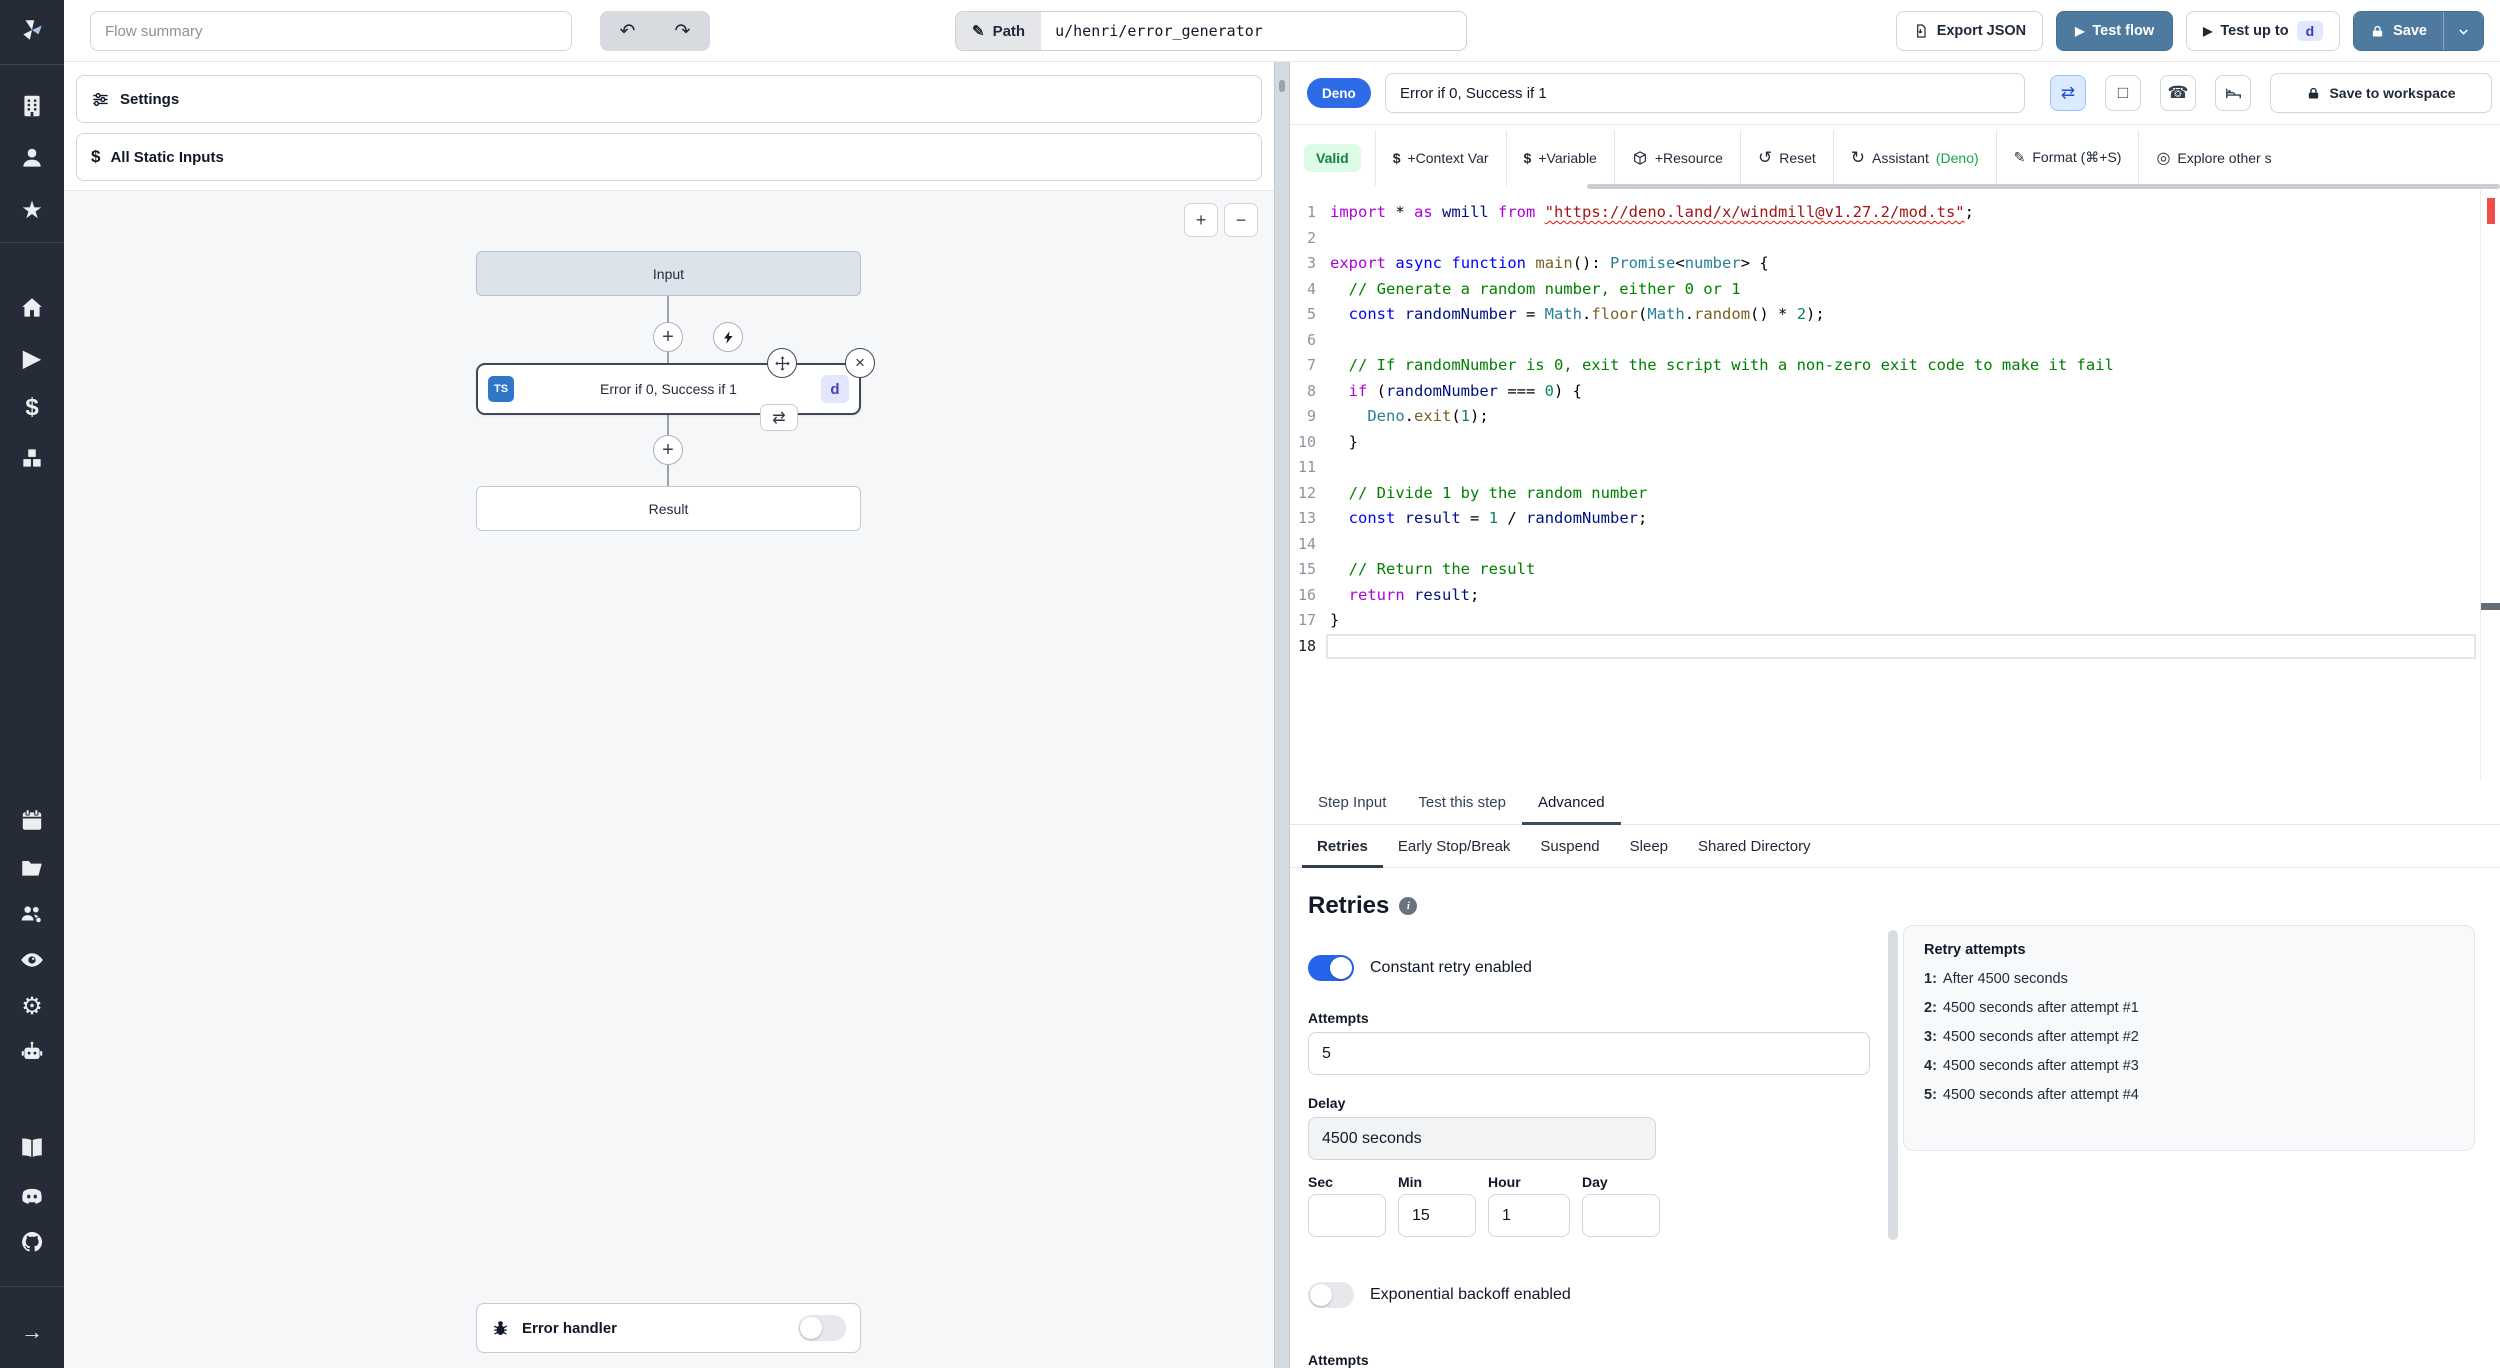 This screenshot has width=2500, height=1368. I want to click on user-group-icon, so click(32, 914).